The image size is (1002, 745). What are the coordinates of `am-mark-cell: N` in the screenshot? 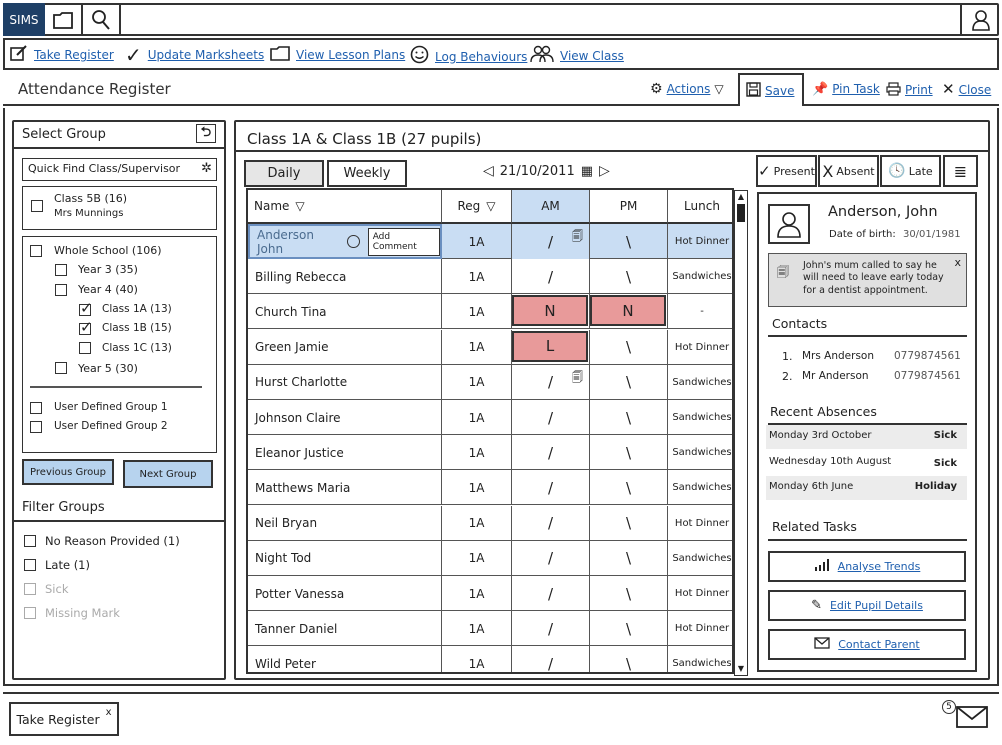 It's located at (551, 312).